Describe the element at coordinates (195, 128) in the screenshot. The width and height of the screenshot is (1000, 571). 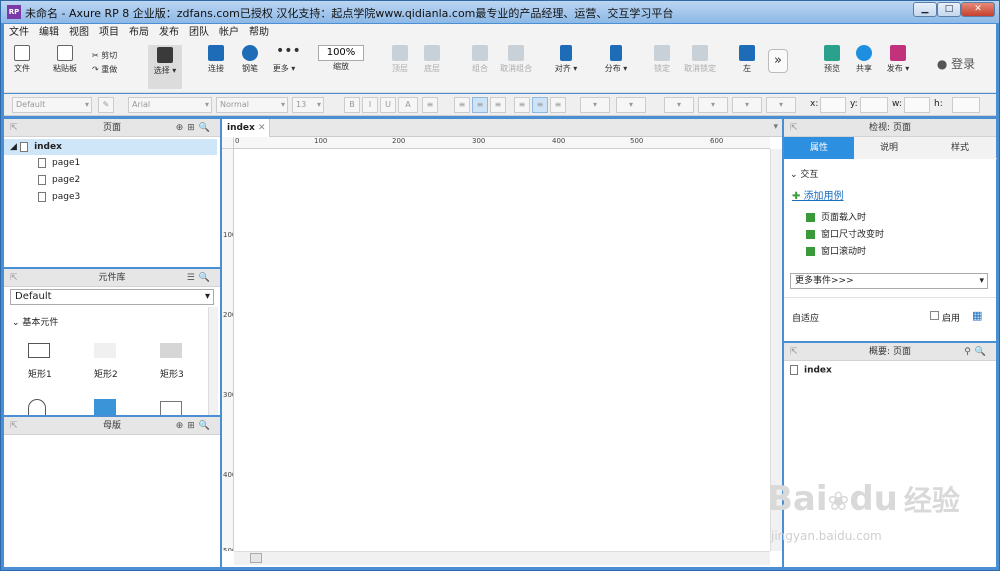
I see `pages-actions: ⊕⊞🔍` at that location.